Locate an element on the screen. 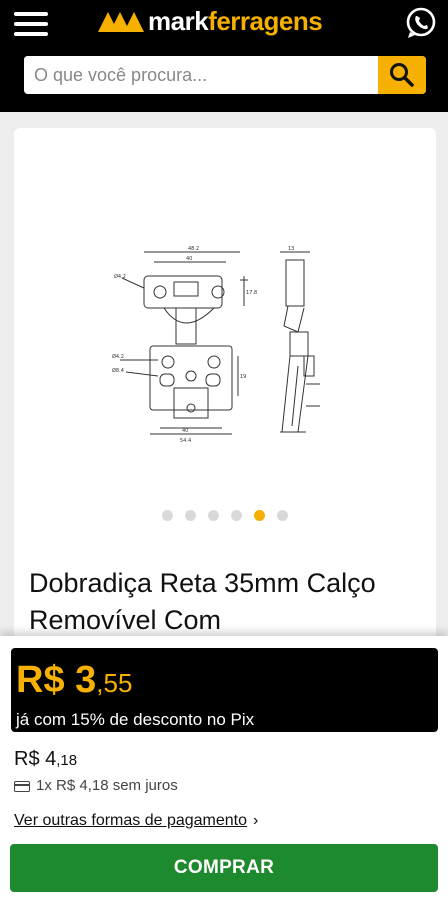  product-title: Dobradiça Reta 35mm Calço Removível Com is located at coordinates (202, 601).